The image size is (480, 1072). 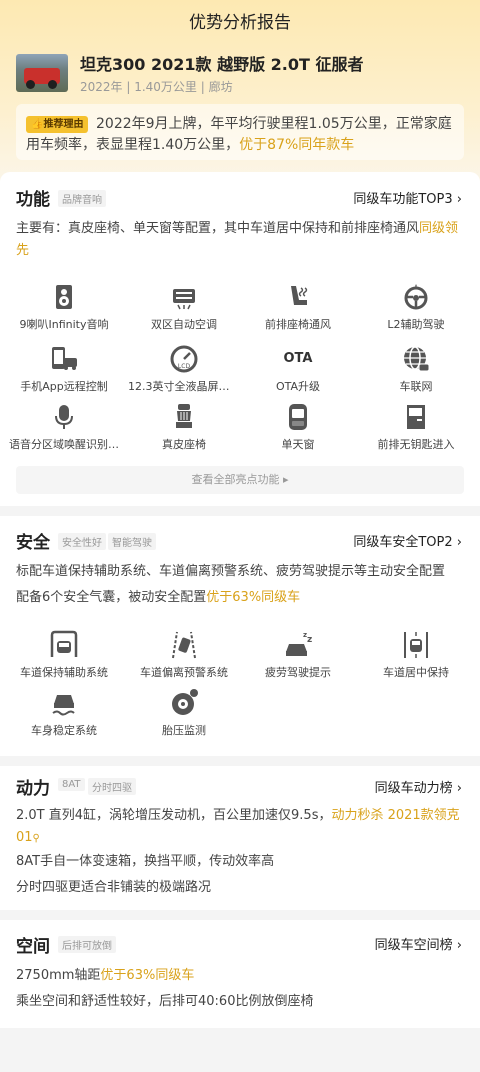 What do you see at coordinates (185, 702) in the screenshot?
I see `tire-pressure-icon` at bounding box center [185, 702].